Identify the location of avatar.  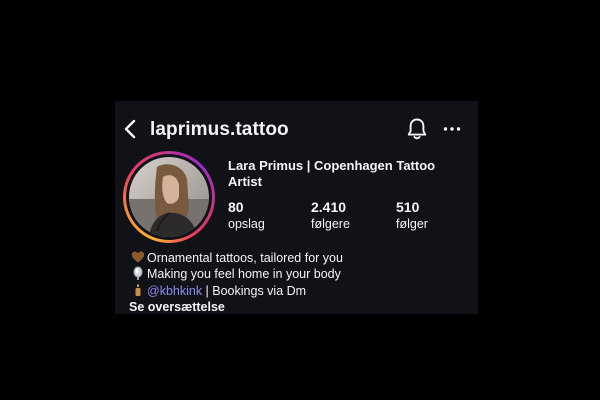
(169, 197).